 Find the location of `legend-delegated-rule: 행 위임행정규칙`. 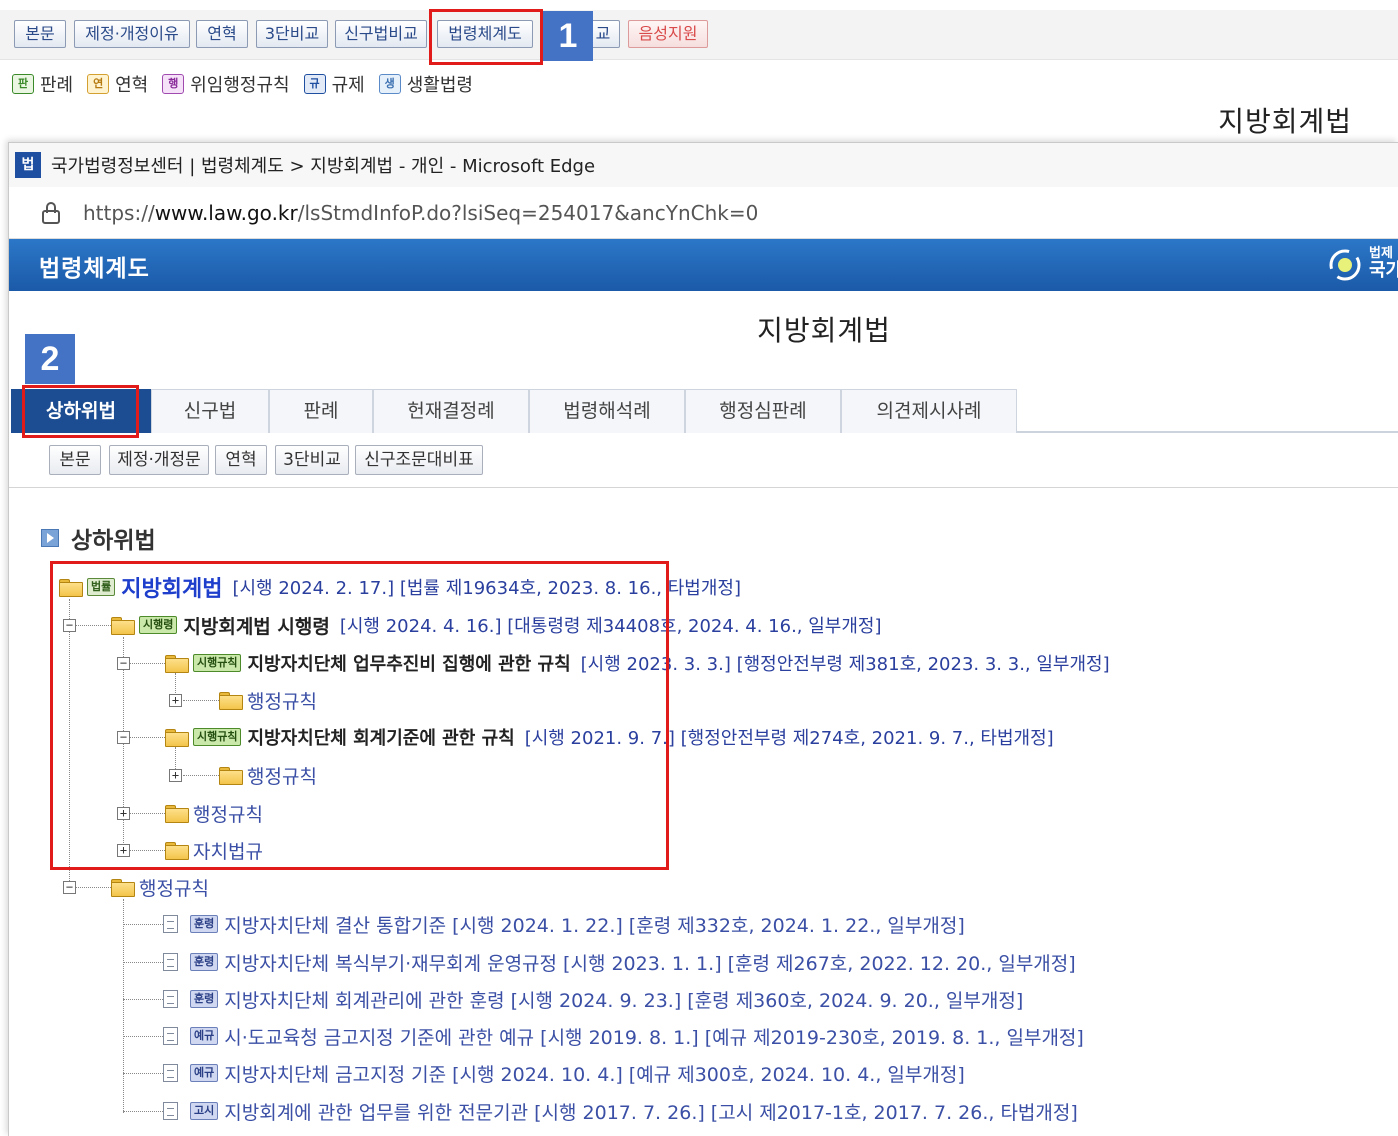

legend-delegated-rule: 행 위임행정규칙 is located at coordinates (226, 84).